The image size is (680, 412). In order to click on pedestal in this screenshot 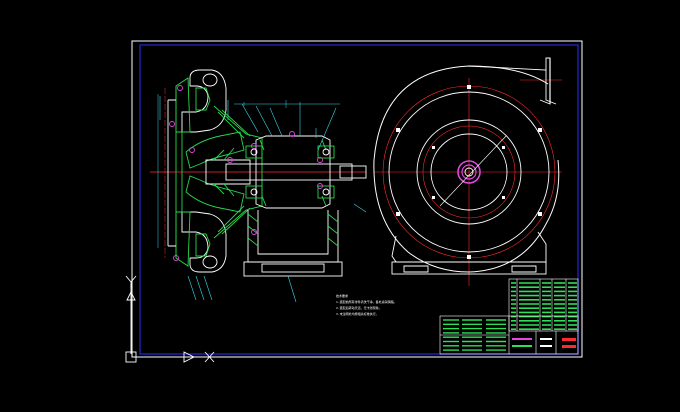, I will do `click(293, 236)`.